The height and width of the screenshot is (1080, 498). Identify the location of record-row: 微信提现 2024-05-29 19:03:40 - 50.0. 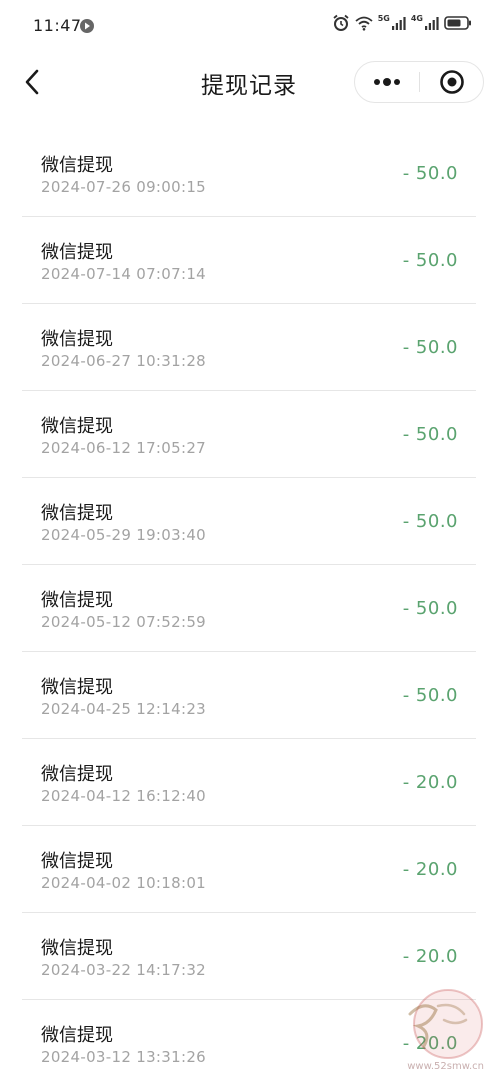
(249, 521).